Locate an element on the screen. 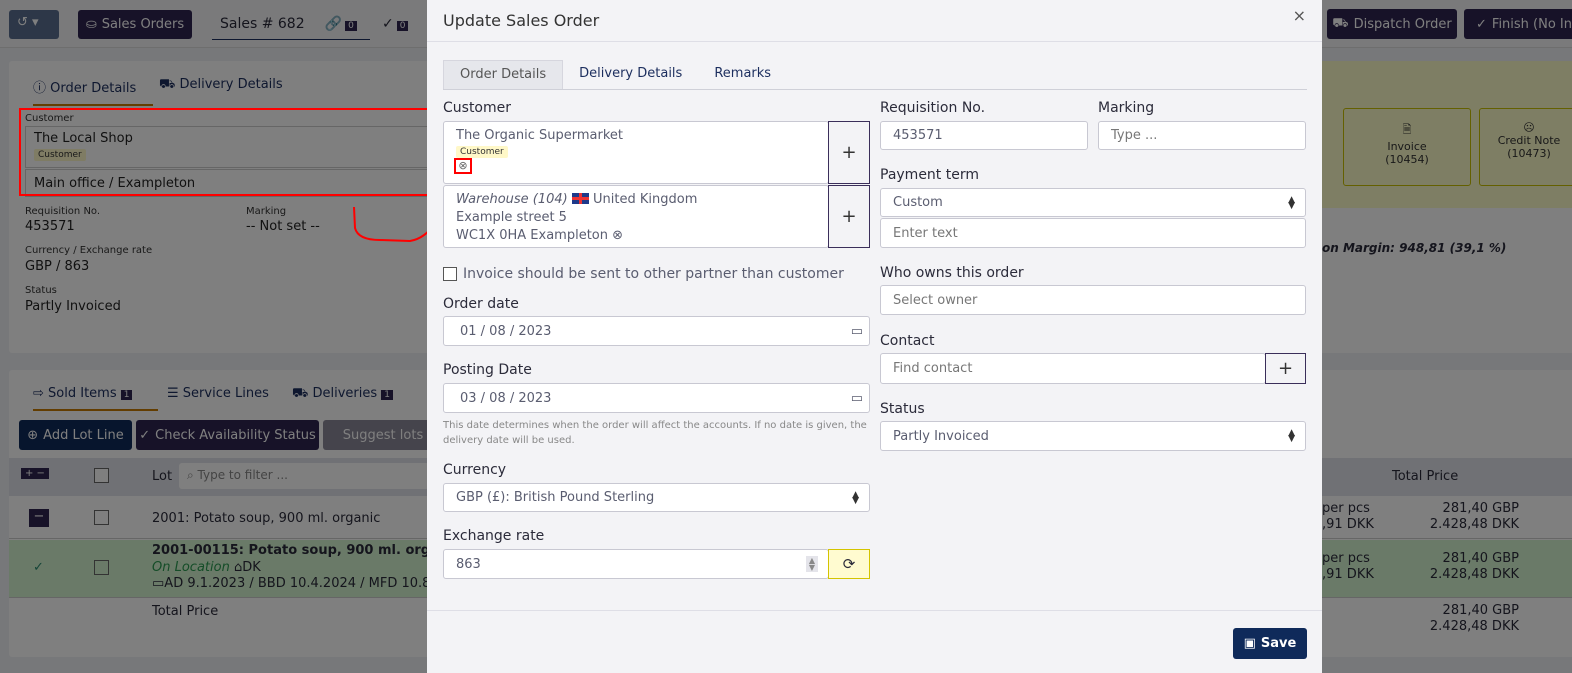 The width and height of the screenshot is (1572, 673). clear-customer-icon: ⊗ is located at coordinates (463, 166).